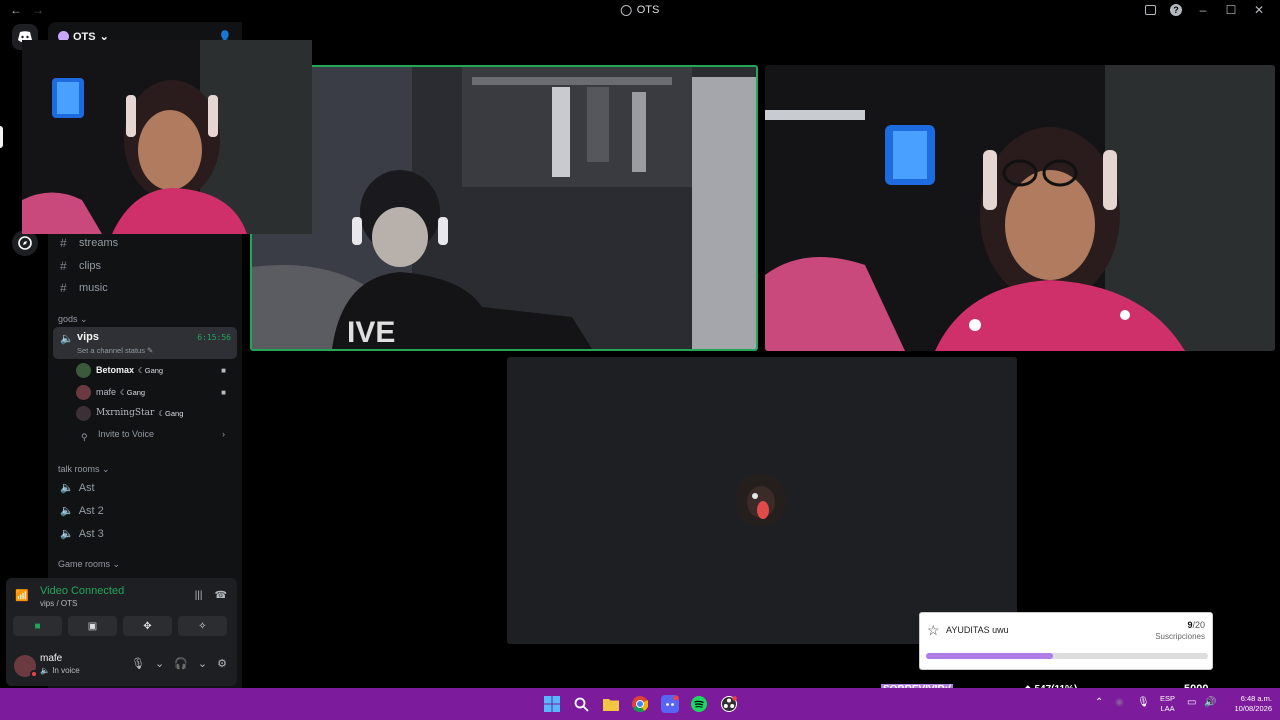 The width and height of the screenshot is (1280, 720). Describe the element at coordinates (1196, 625) in the screenshot. I see `goal-count: 9/20` at that location.